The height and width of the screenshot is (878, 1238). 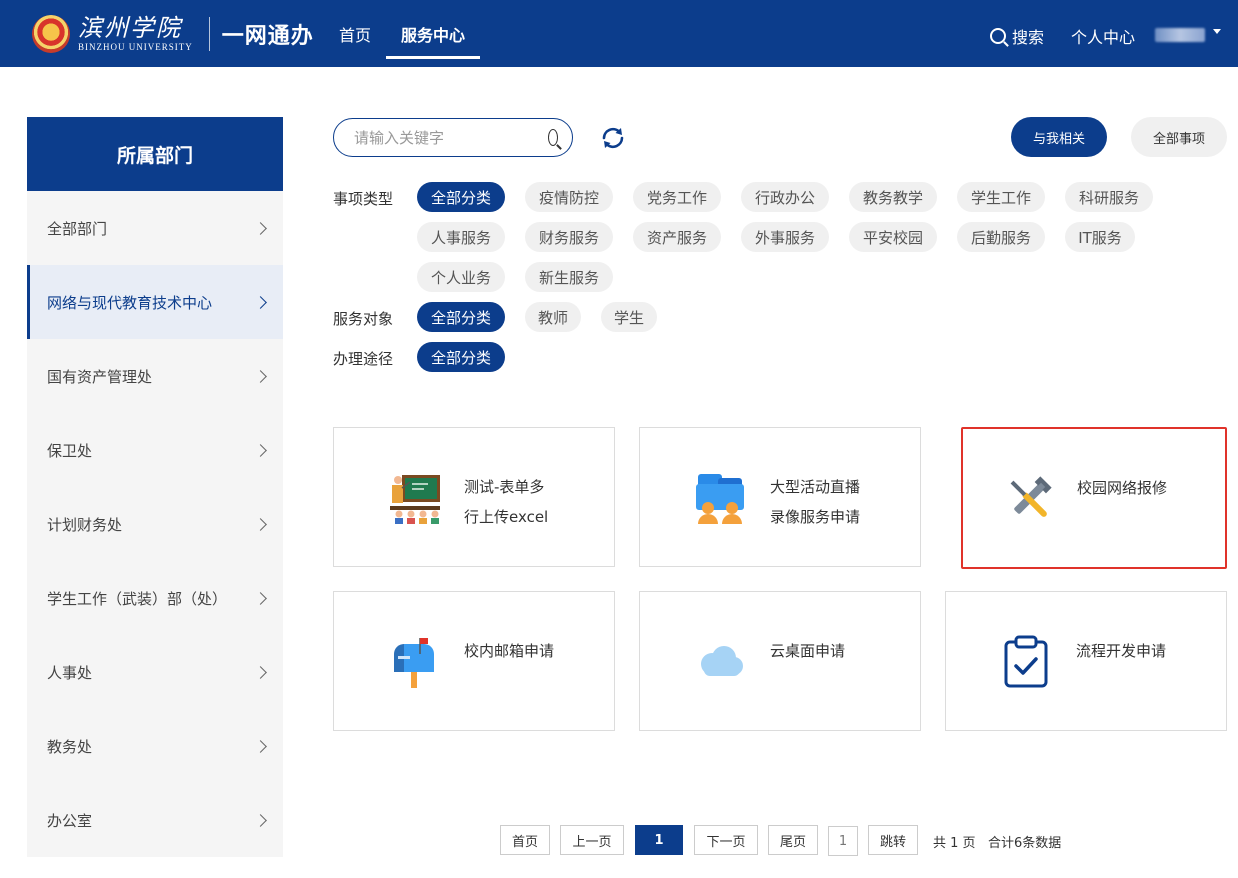 I want to click on sidebar-item-label: 人事处, so click(x=70, y=672).